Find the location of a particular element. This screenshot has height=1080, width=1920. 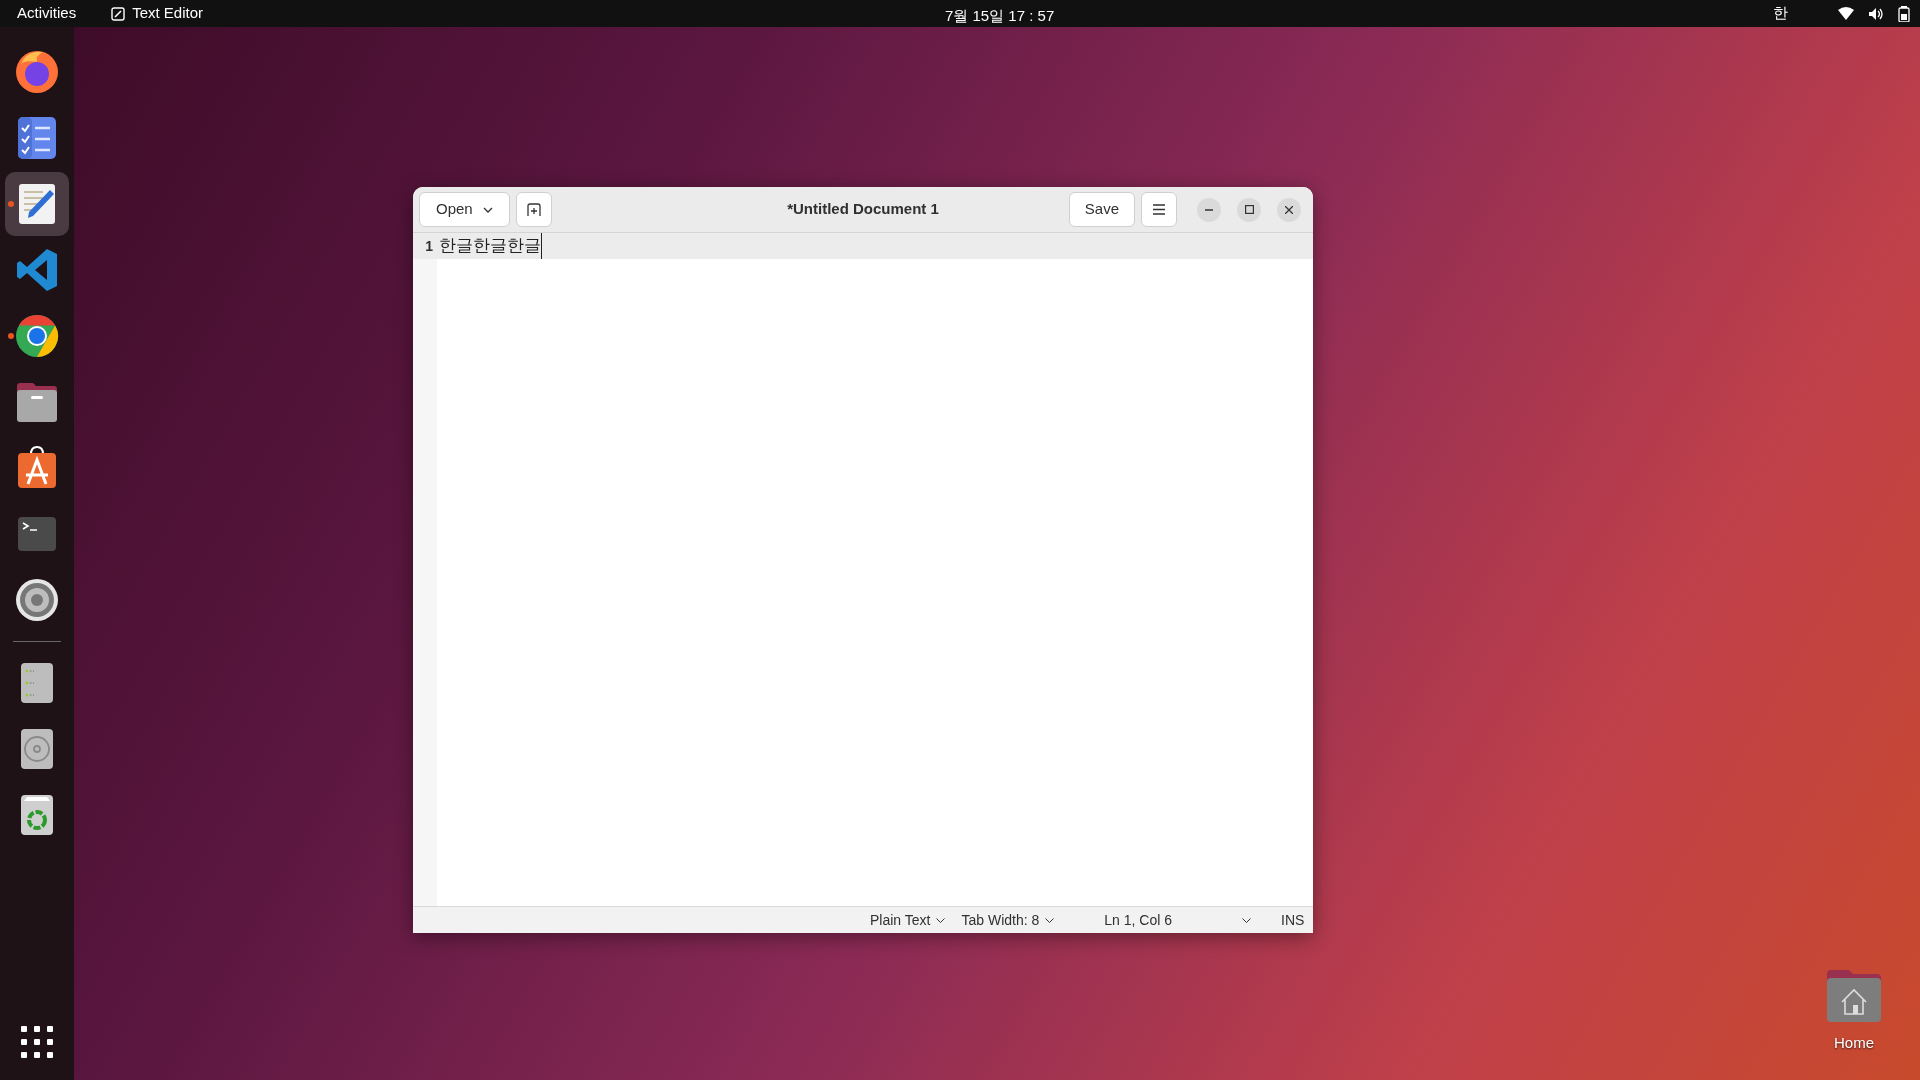

minimize-icon is located at coordinates (1209, 209).